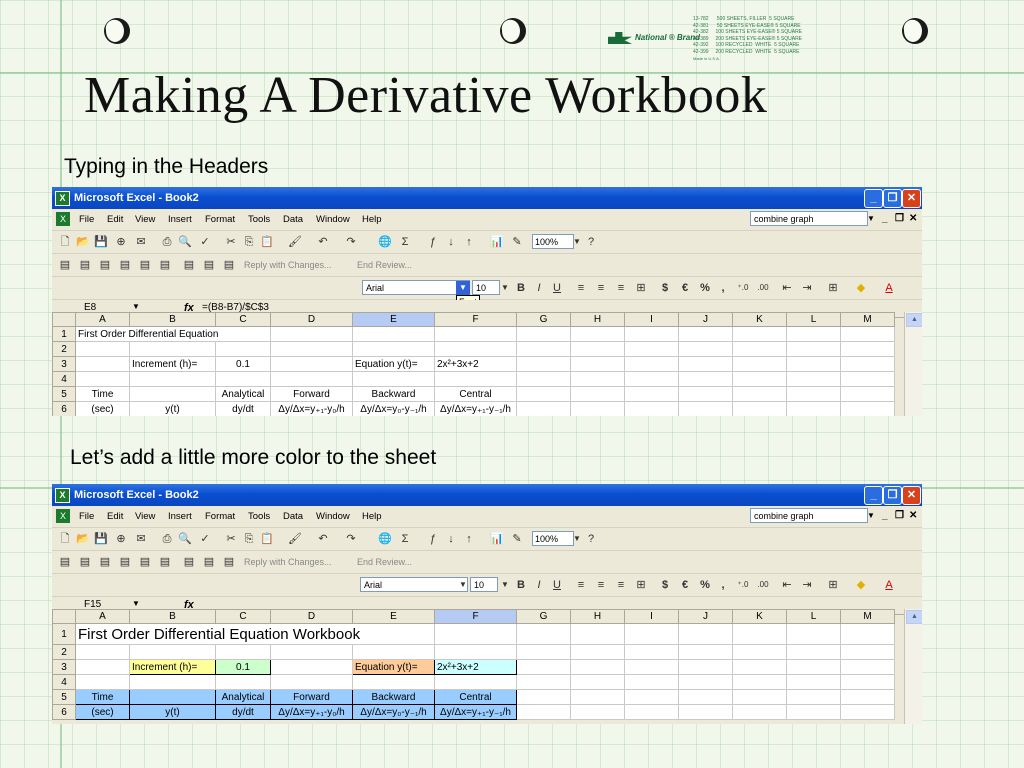 The image size is (1024, 768). Describe the element at coordinates (521, 585) in the screenshot. I see `bold-button: B` at that location.